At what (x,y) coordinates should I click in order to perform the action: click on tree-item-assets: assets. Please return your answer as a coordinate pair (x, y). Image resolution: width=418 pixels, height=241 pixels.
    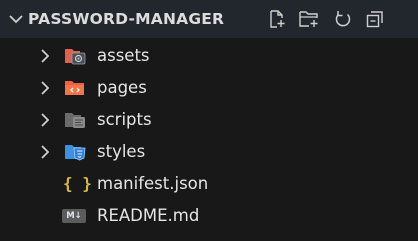
    Looking at the image, I should click on (209, 56).